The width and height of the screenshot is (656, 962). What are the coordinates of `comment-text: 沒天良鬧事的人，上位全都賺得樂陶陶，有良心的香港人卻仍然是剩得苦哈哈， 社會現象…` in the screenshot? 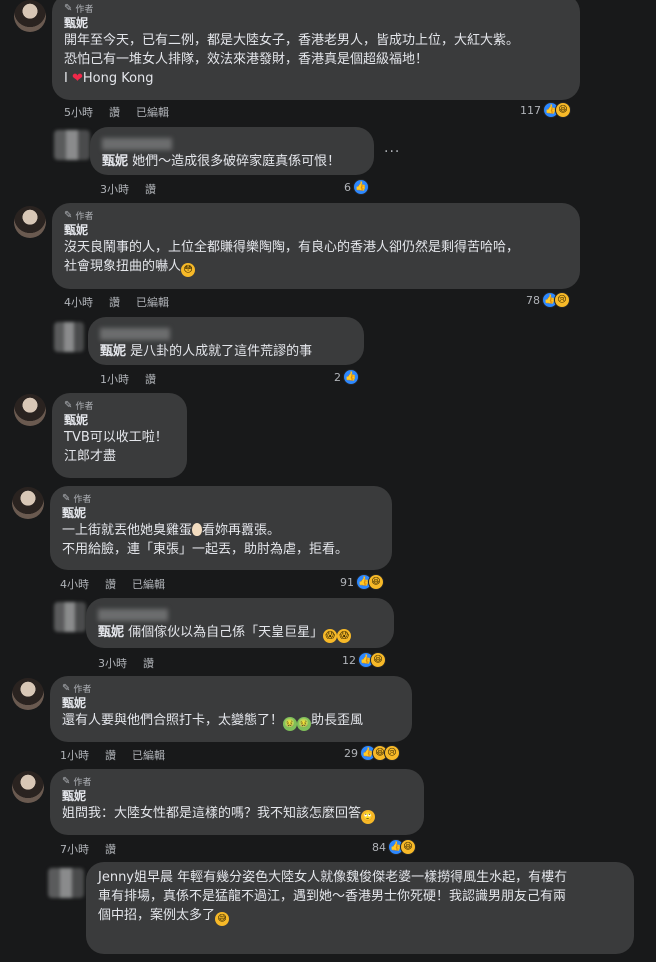 It's located at (292, 258).